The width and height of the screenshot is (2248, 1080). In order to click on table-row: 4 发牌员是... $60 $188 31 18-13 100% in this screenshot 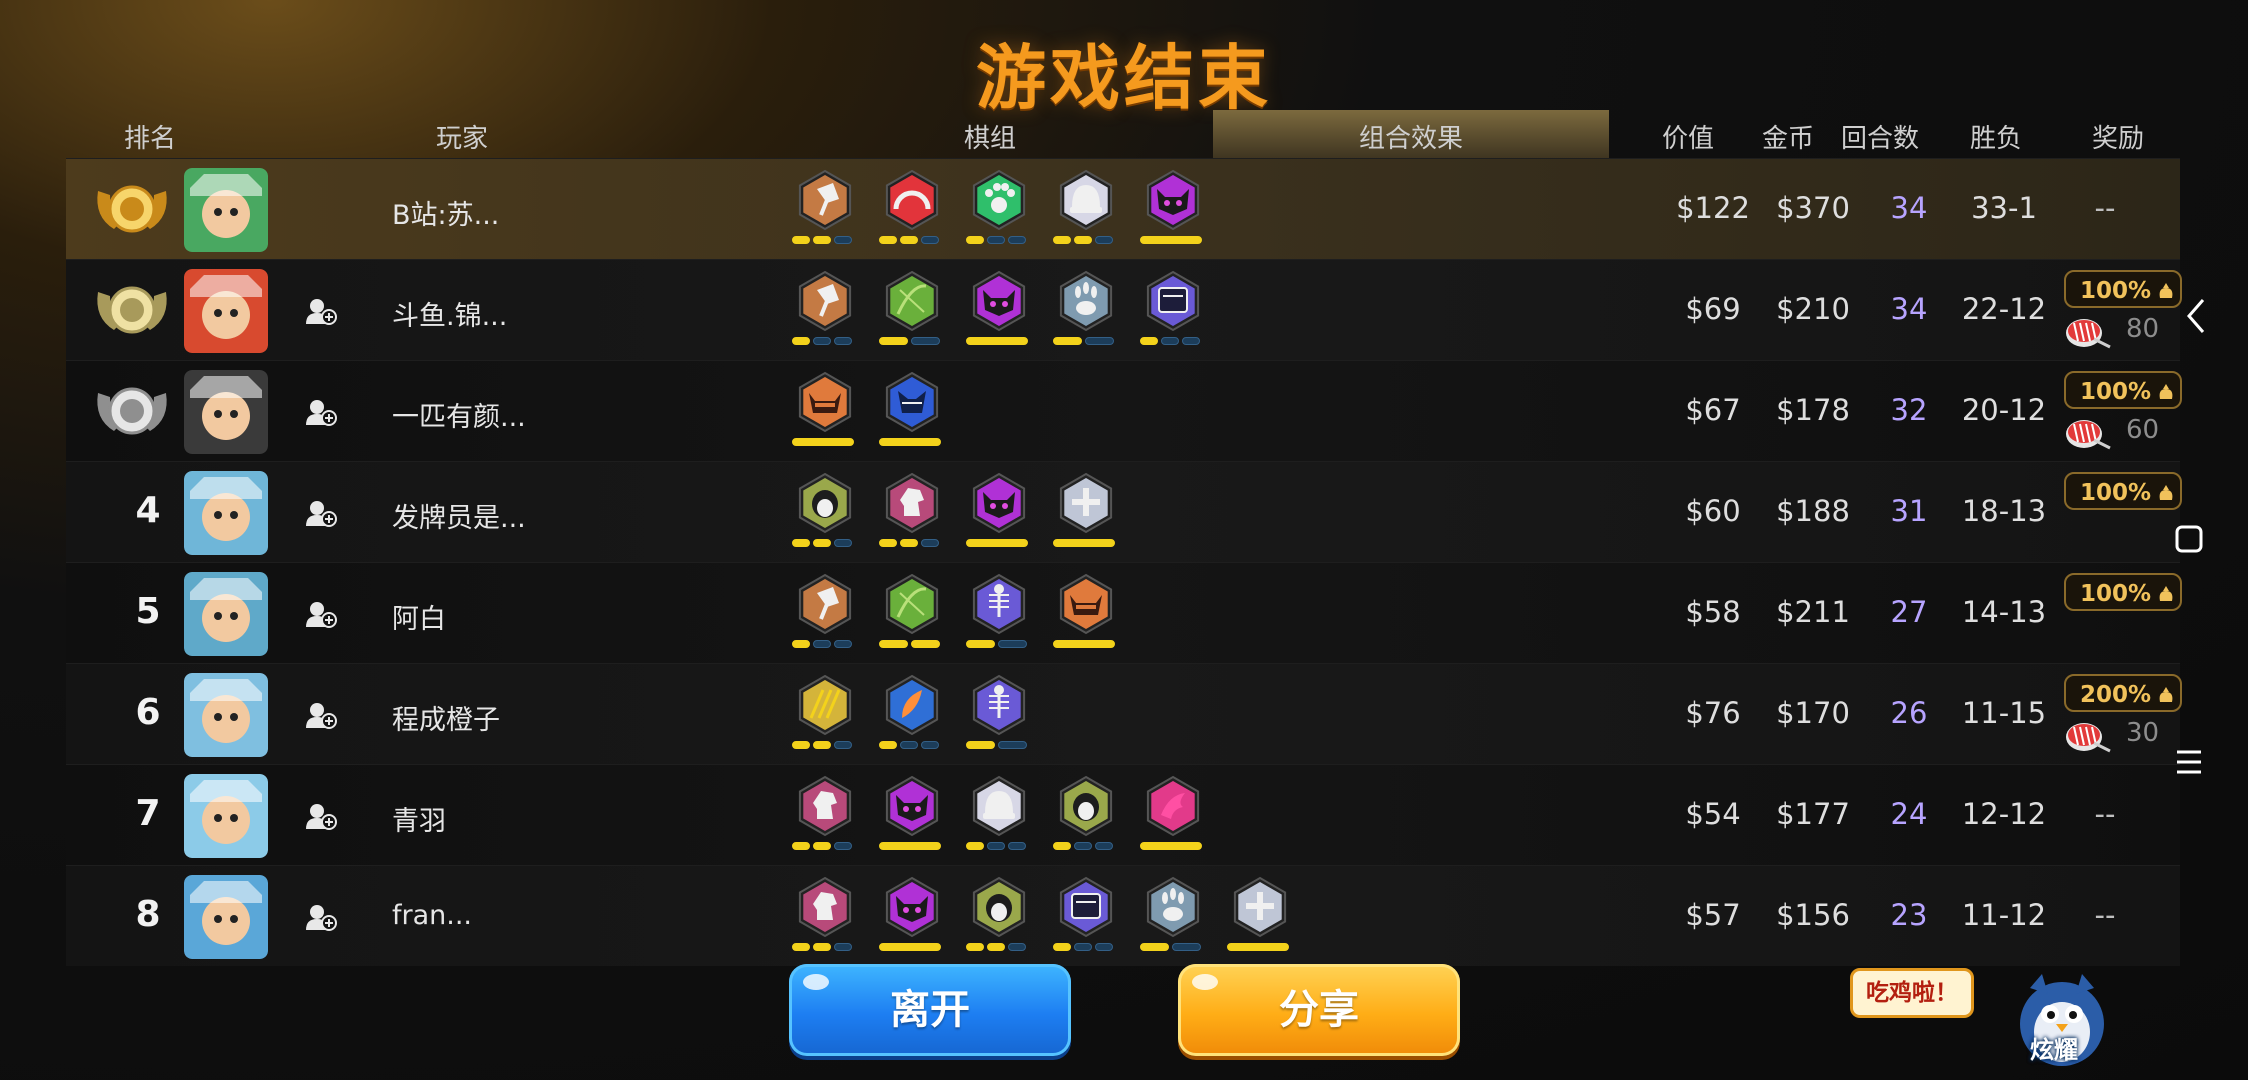, I will do `click(1124, 511)`.